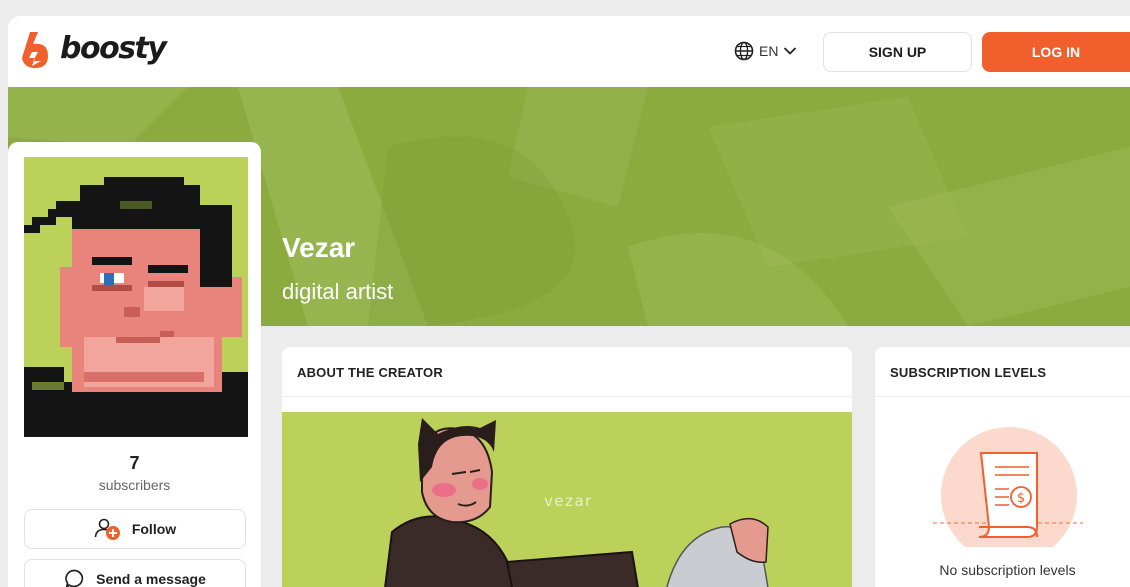 The image size is (1130, 587). What do you see at coordinates (136, 297) in the screenshot?
I see `creator-avatar` at bounding box center [136, 297].